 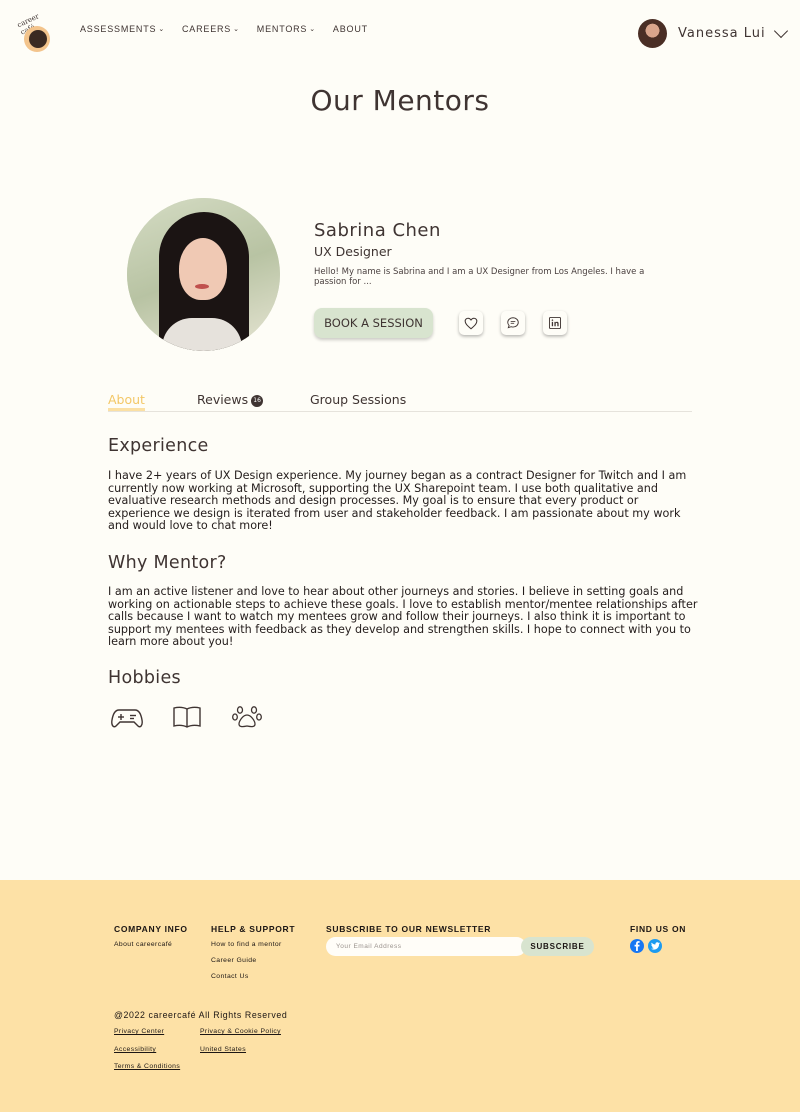 I want to click on twitter-icon, so click(x=655, y=946).